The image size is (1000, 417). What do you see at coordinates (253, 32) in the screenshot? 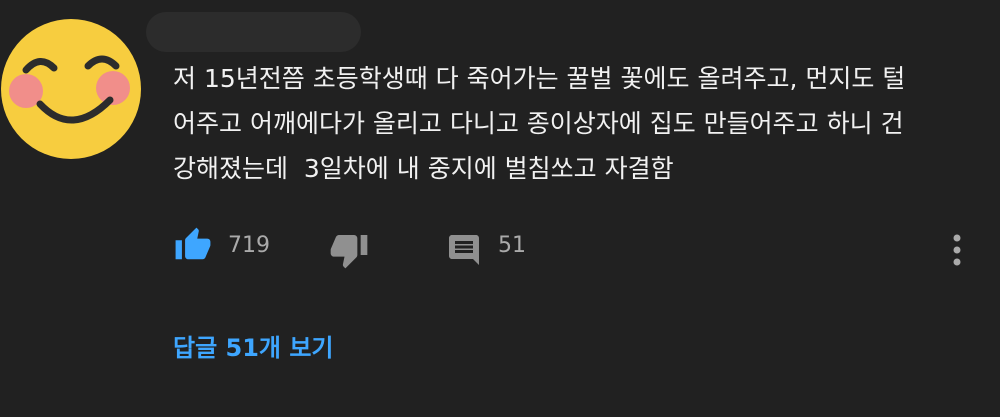
I see `username-placeholder` at bounding box center [253, 32].